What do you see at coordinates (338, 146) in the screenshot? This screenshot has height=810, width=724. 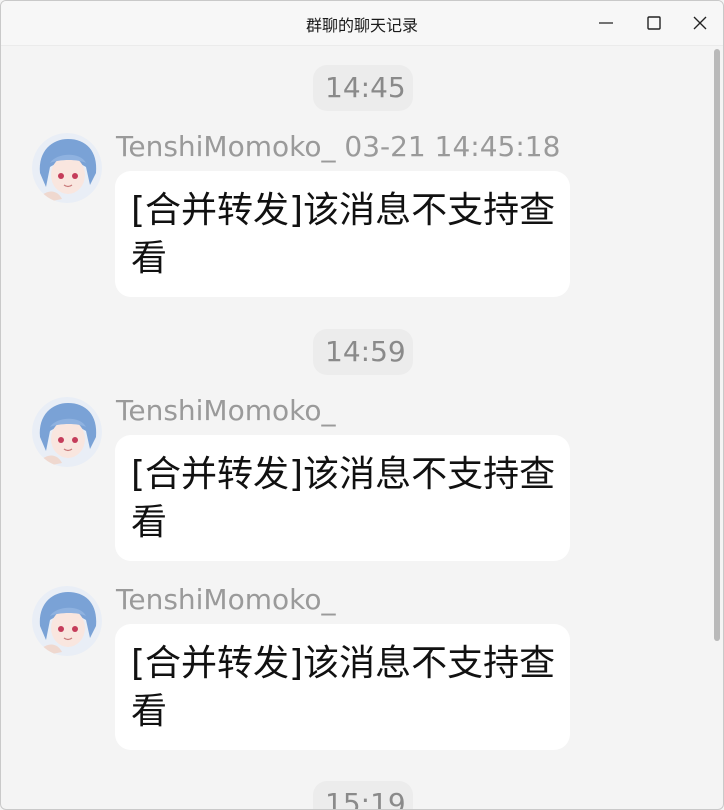 I see `sender-name: TenshiMomoko_ 03-21 14:45:18` at bounding box center [338, 146].